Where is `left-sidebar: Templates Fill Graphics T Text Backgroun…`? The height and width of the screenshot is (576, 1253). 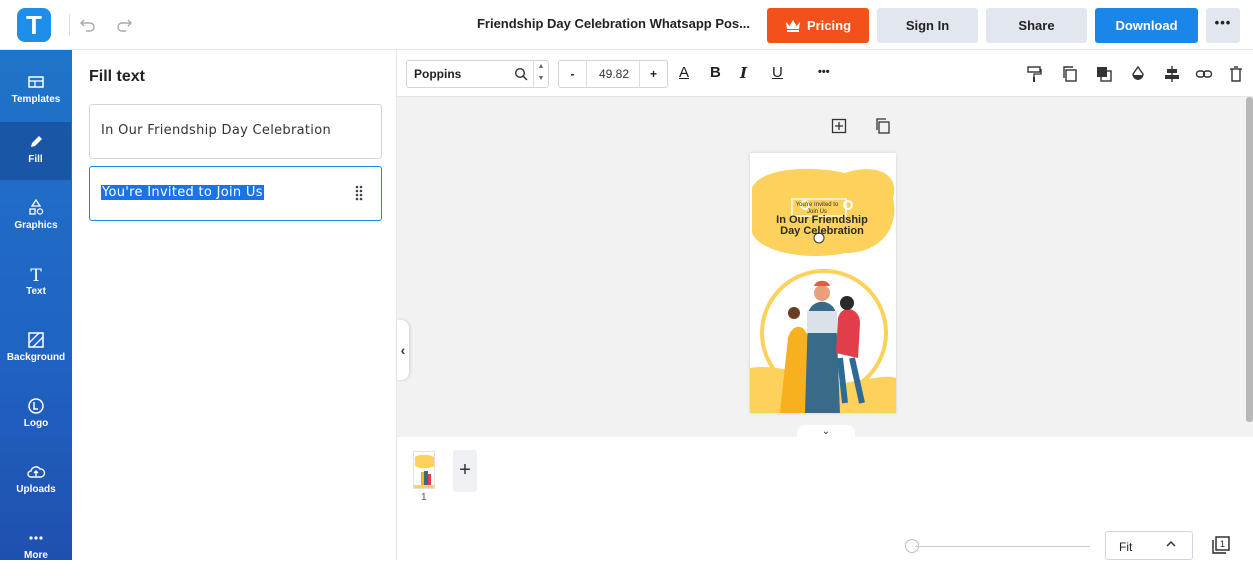
left-sidebar: Templates Fill Graphics T Text Backgroun… is located at coordinates (36, 305).